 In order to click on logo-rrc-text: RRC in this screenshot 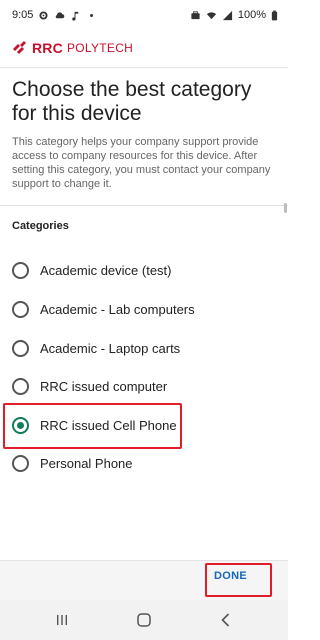, I will do `click(47, 48)`.